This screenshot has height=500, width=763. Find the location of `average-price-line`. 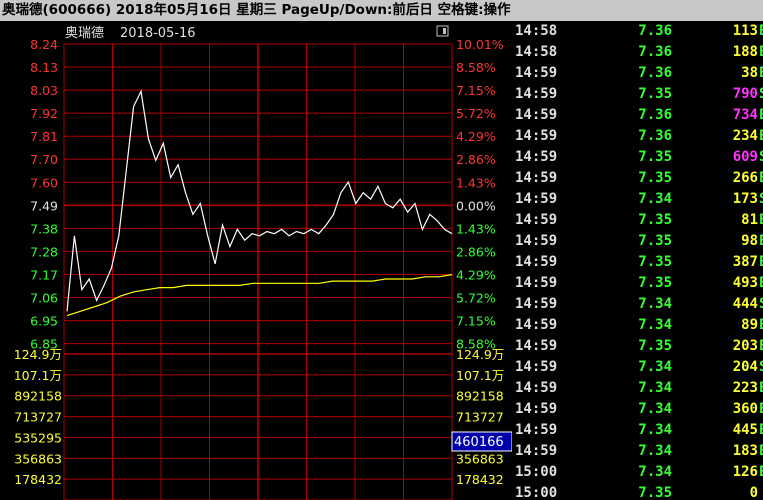

average-price-line is located at coordinates (259, 295).